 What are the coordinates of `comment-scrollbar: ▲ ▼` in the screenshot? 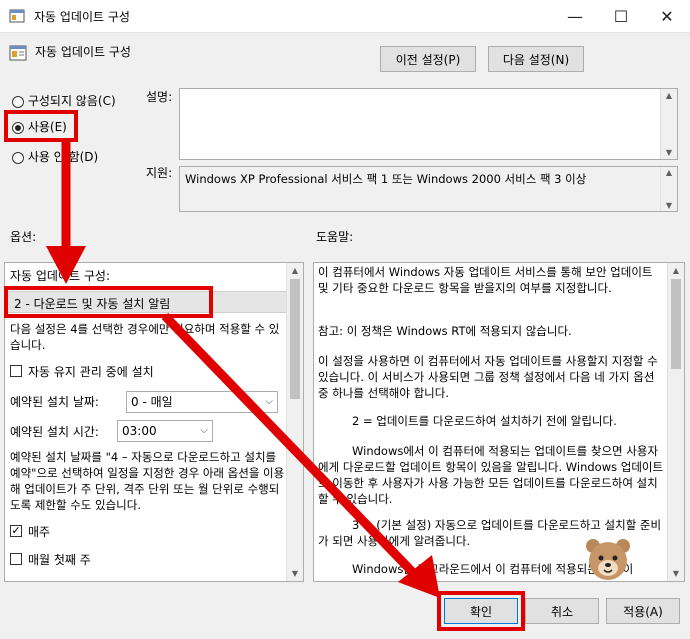 It's located at (668, 124).